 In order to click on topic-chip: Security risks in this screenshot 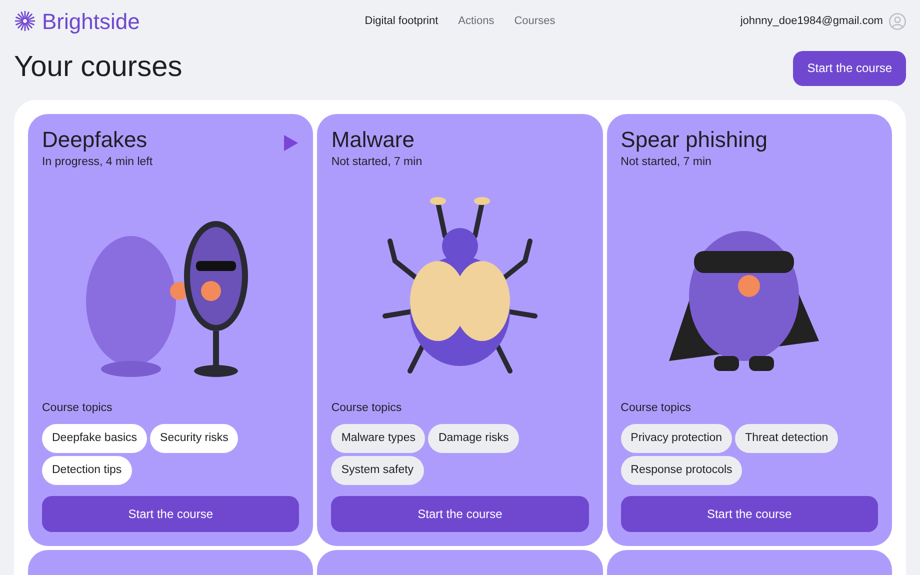, I will do `click(194, 438)`.